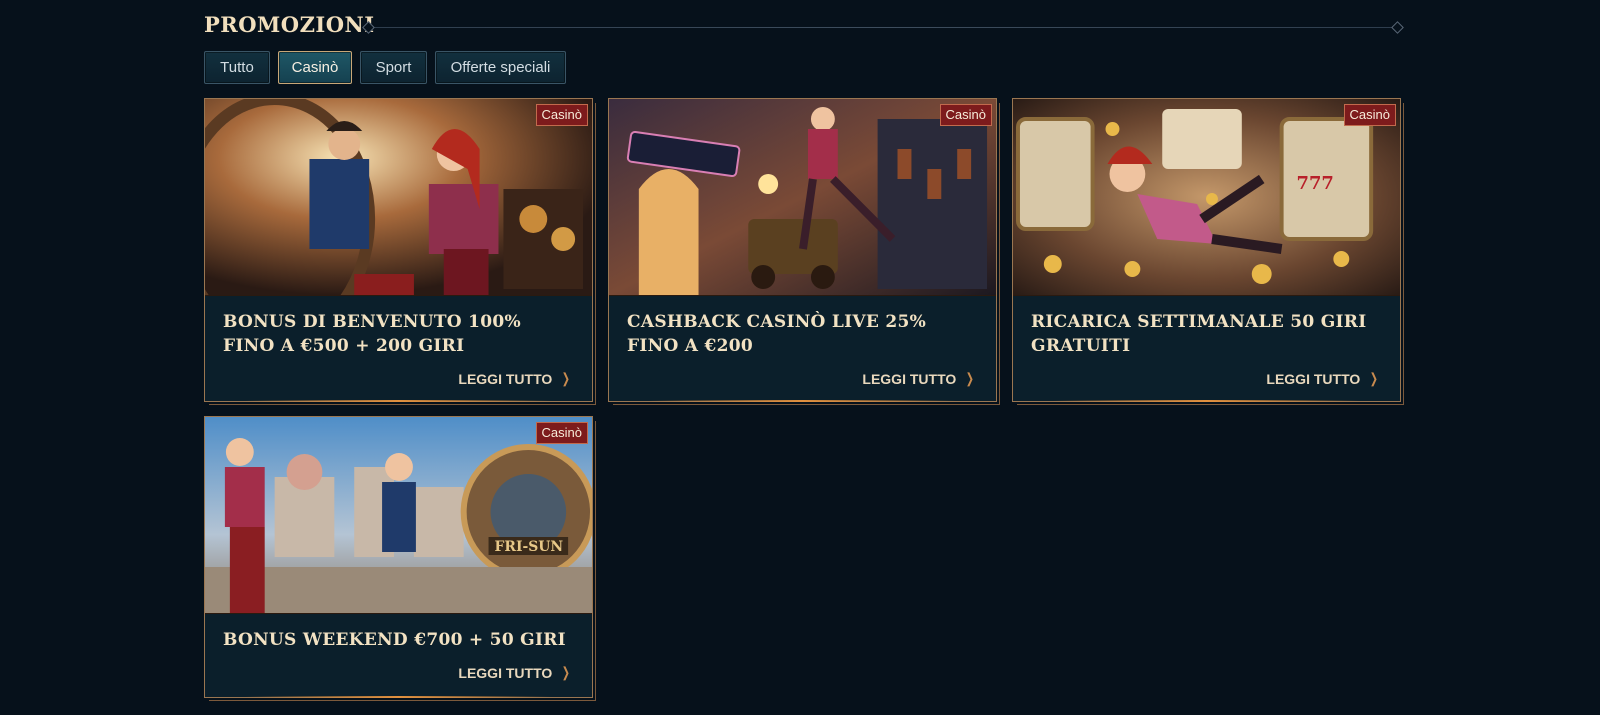 The height and width of the screenshot is (715, 1600). Describe the element at coordinates (393, 67) in the screenshot. I see `tab-sport: Sport` at that location.